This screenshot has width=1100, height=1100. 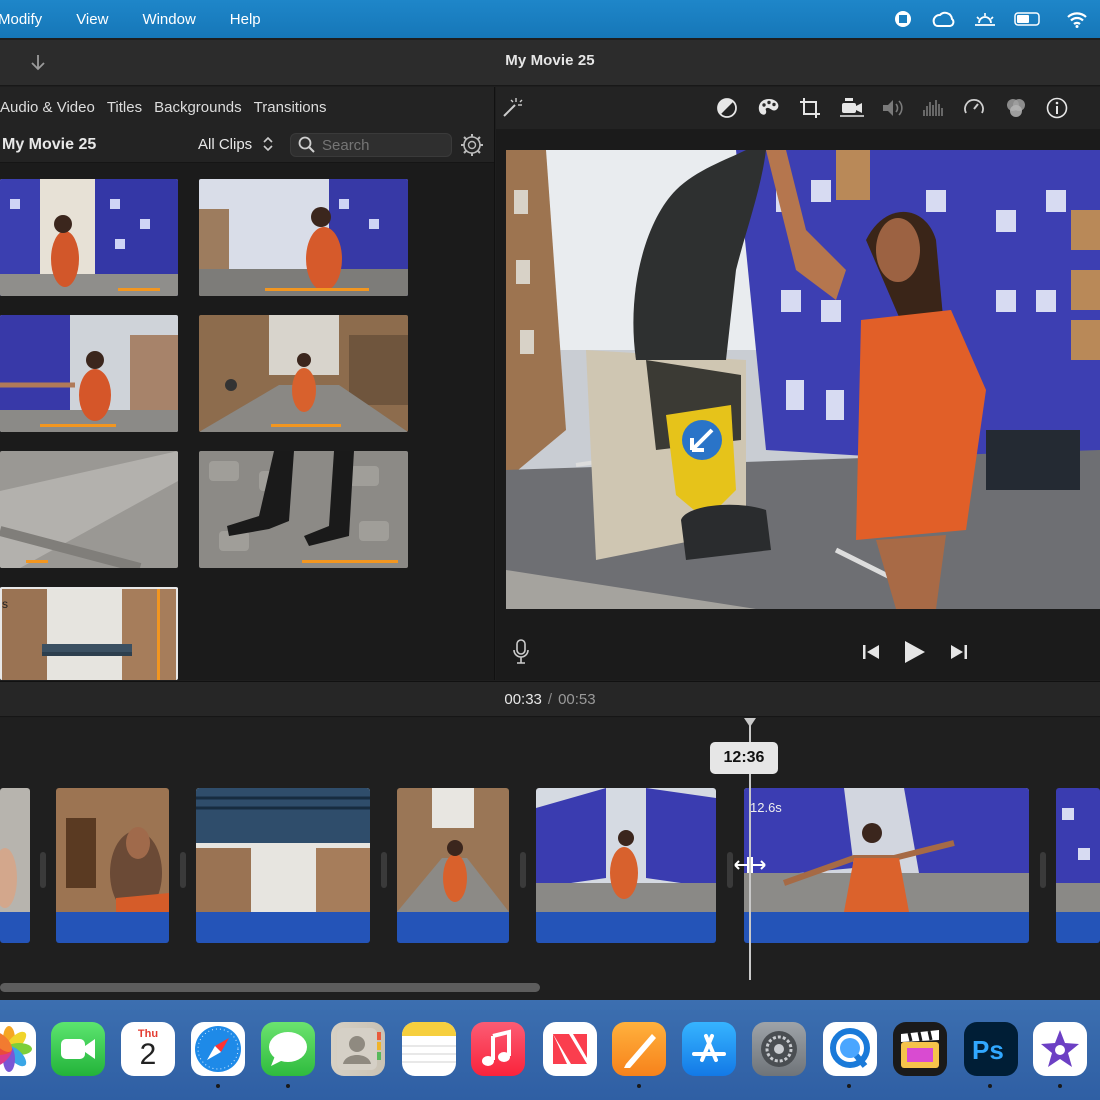 I want to click on speech-bubble-icon, so click(x=288, y=1049).